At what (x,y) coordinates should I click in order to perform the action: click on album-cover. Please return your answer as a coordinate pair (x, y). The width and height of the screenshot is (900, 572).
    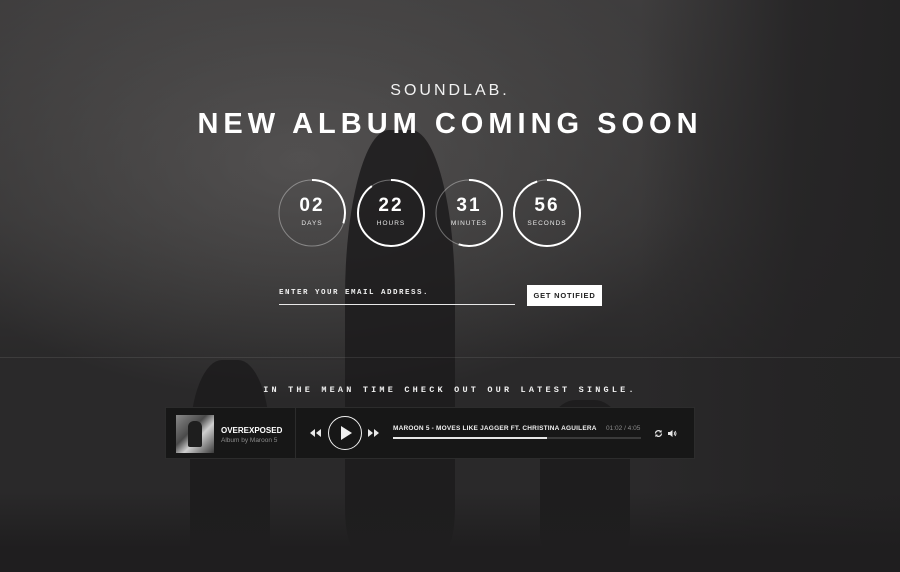
    Looking at the image, I should click on (195, 434).